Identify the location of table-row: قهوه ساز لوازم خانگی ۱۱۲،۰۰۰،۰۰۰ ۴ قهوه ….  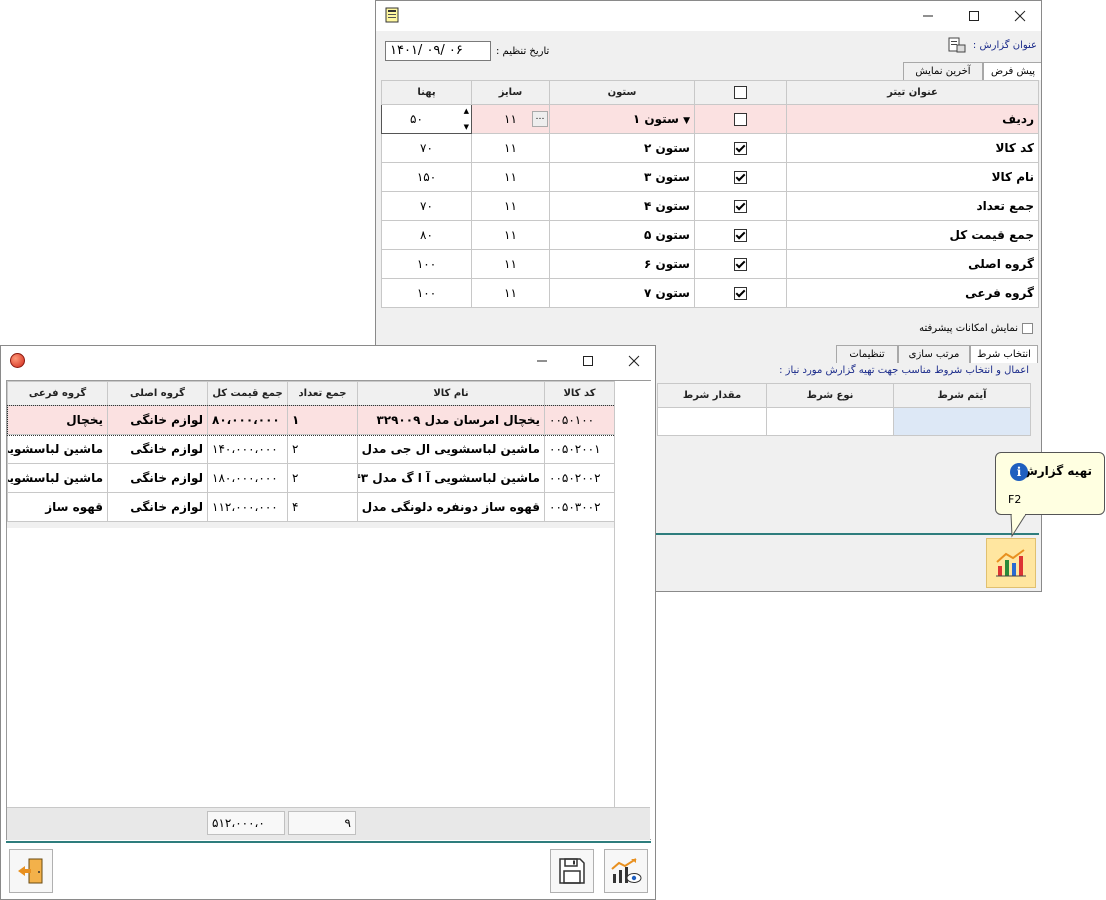
(311, 507).